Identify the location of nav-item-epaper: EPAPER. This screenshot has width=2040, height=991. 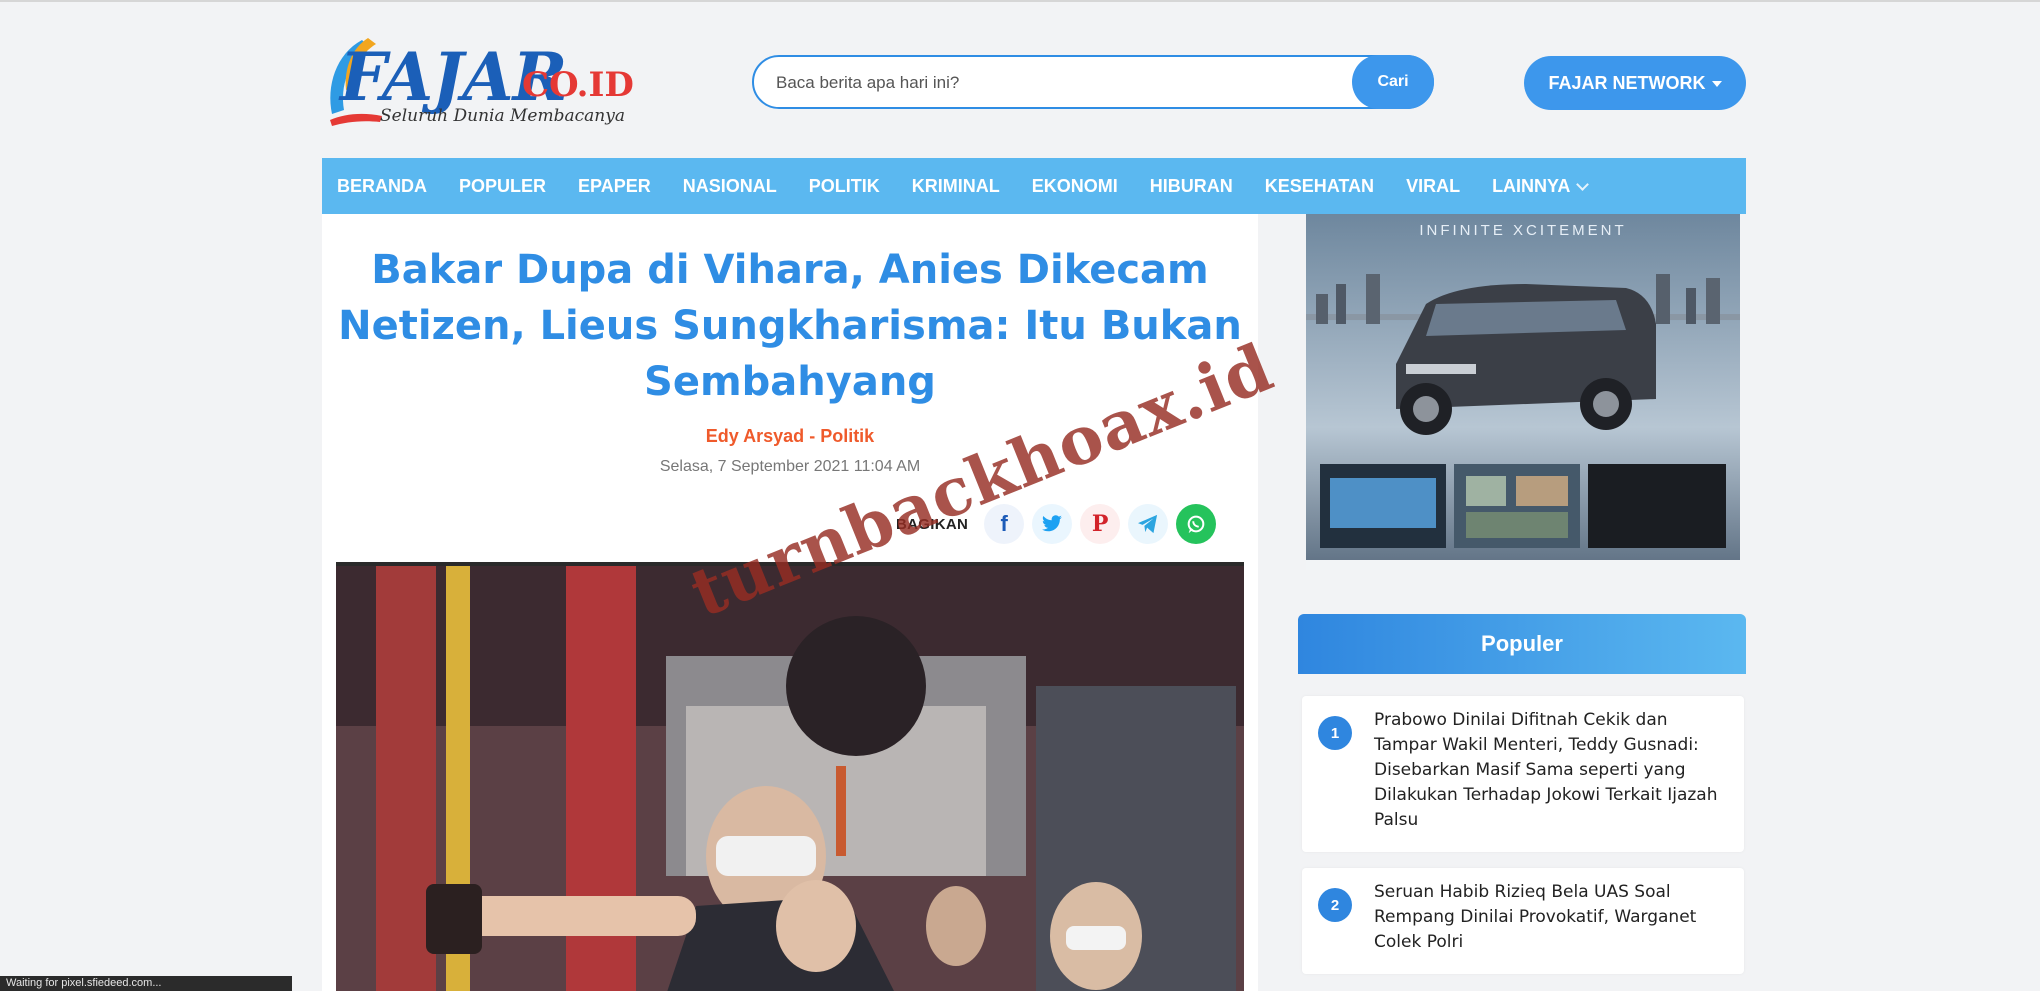
(614, 186).